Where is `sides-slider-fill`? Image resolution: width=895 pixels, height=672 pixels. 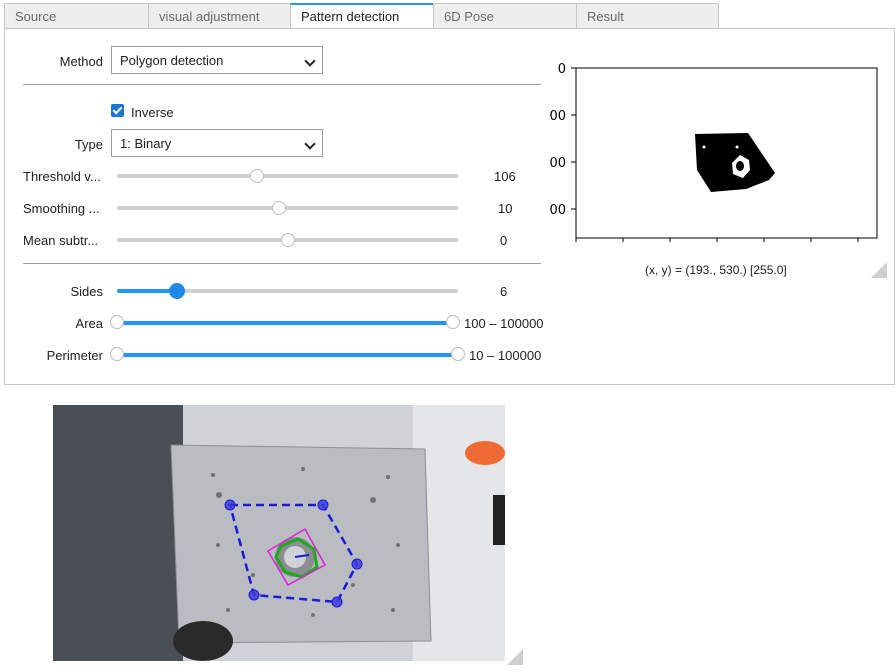
sides-slider-fill is located at coordinates (147, 291).